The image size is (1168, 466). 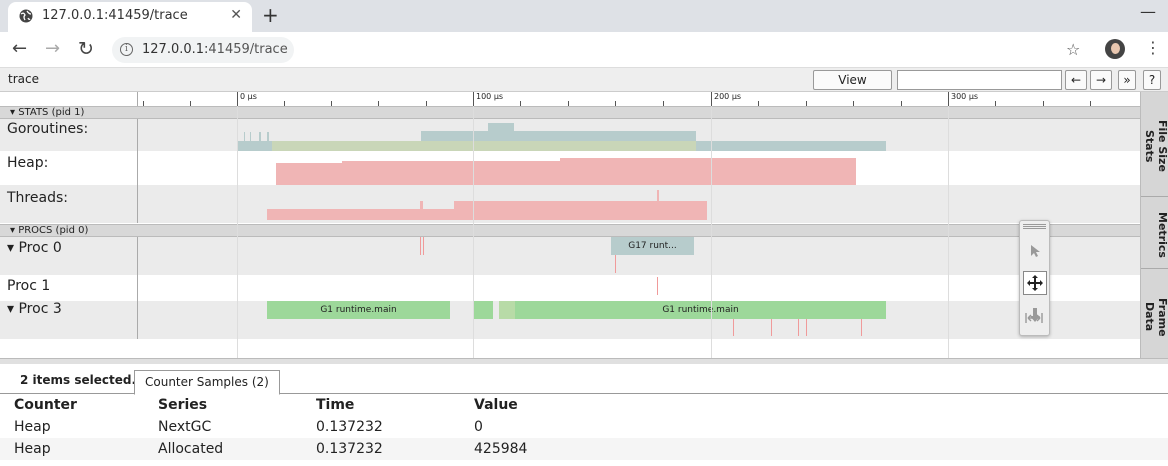 I want to click on heap-track: Heap:, so click(x=570, y=168).